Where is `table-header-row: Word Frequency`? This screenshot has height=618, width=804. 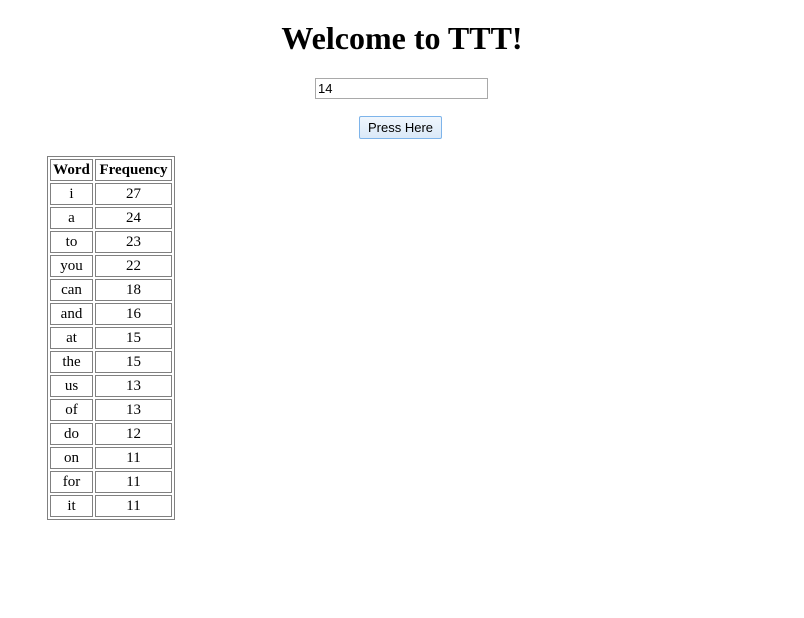
table-header-row: Word Frequency is located at coordinates (111, 170).